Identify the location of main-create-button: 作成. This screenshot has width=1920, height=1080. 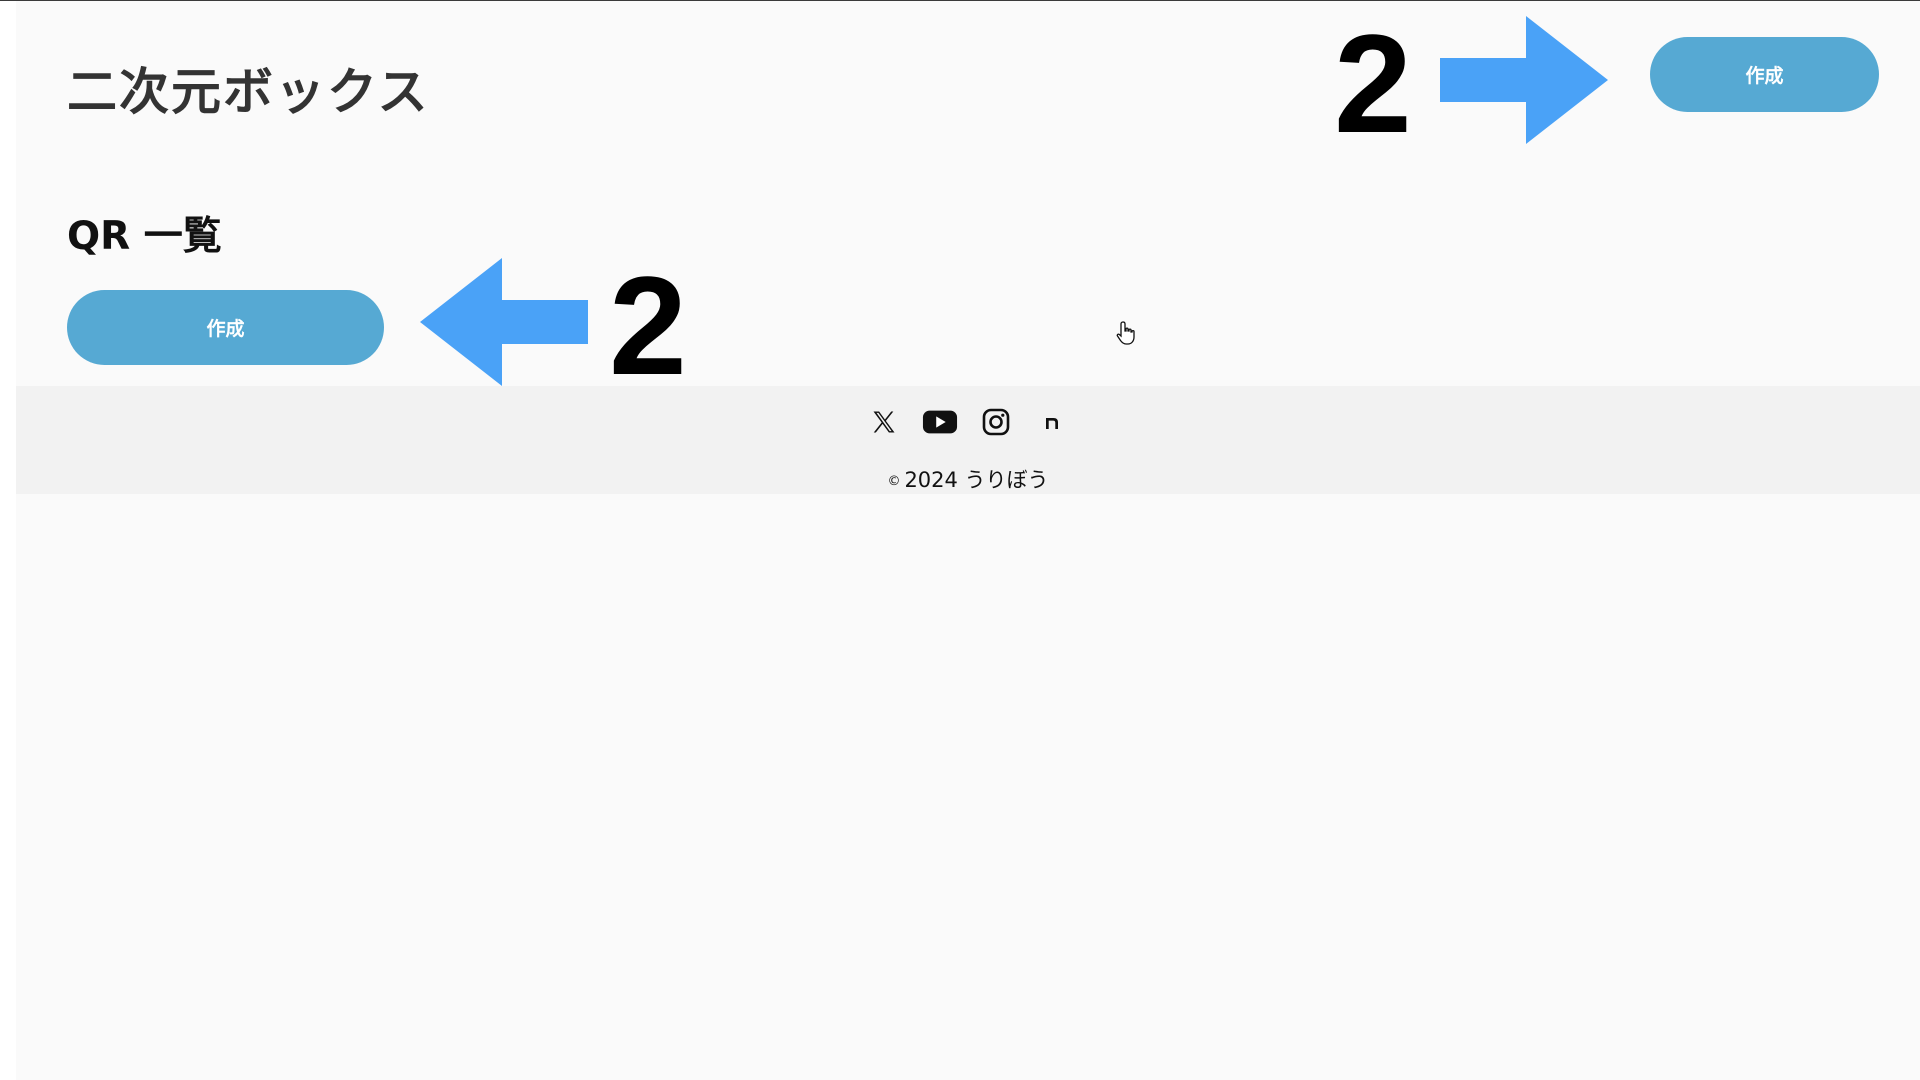
(225, 327).